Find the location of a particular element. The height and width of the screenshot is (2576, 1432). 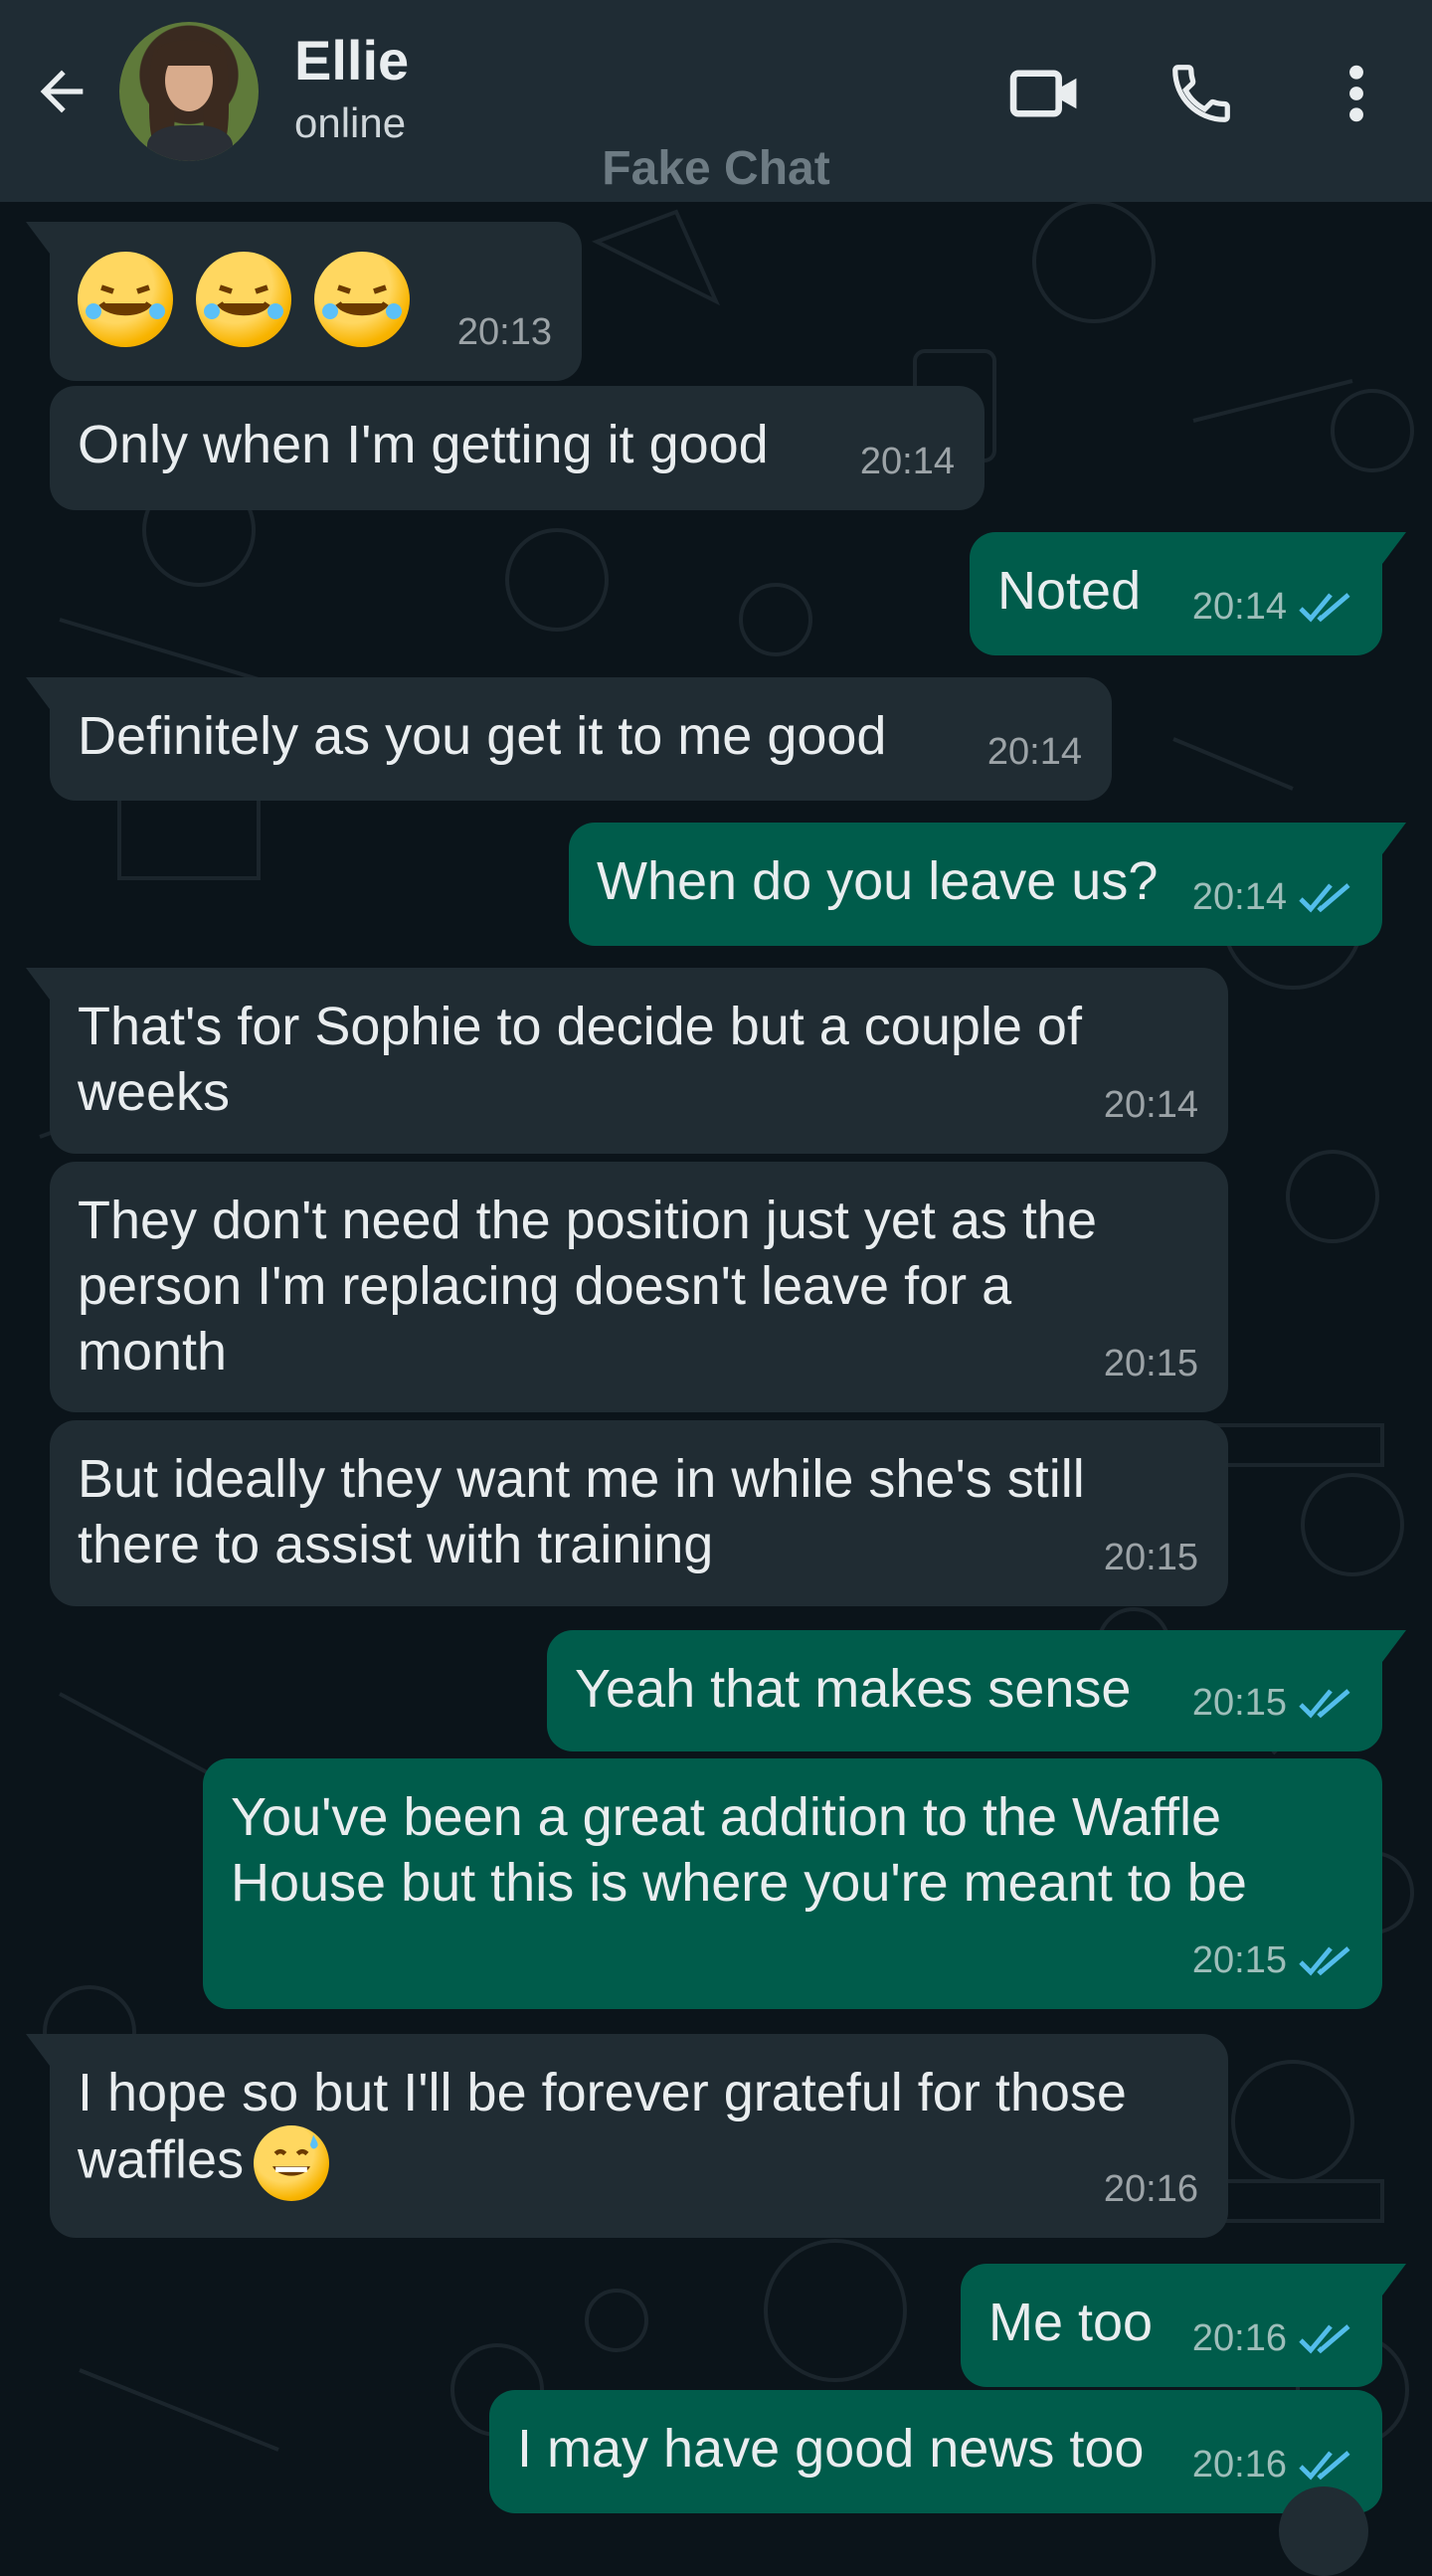

message-bubble-outgoing: When do you leave us? 20:14 is located at coordinates (987, 884).